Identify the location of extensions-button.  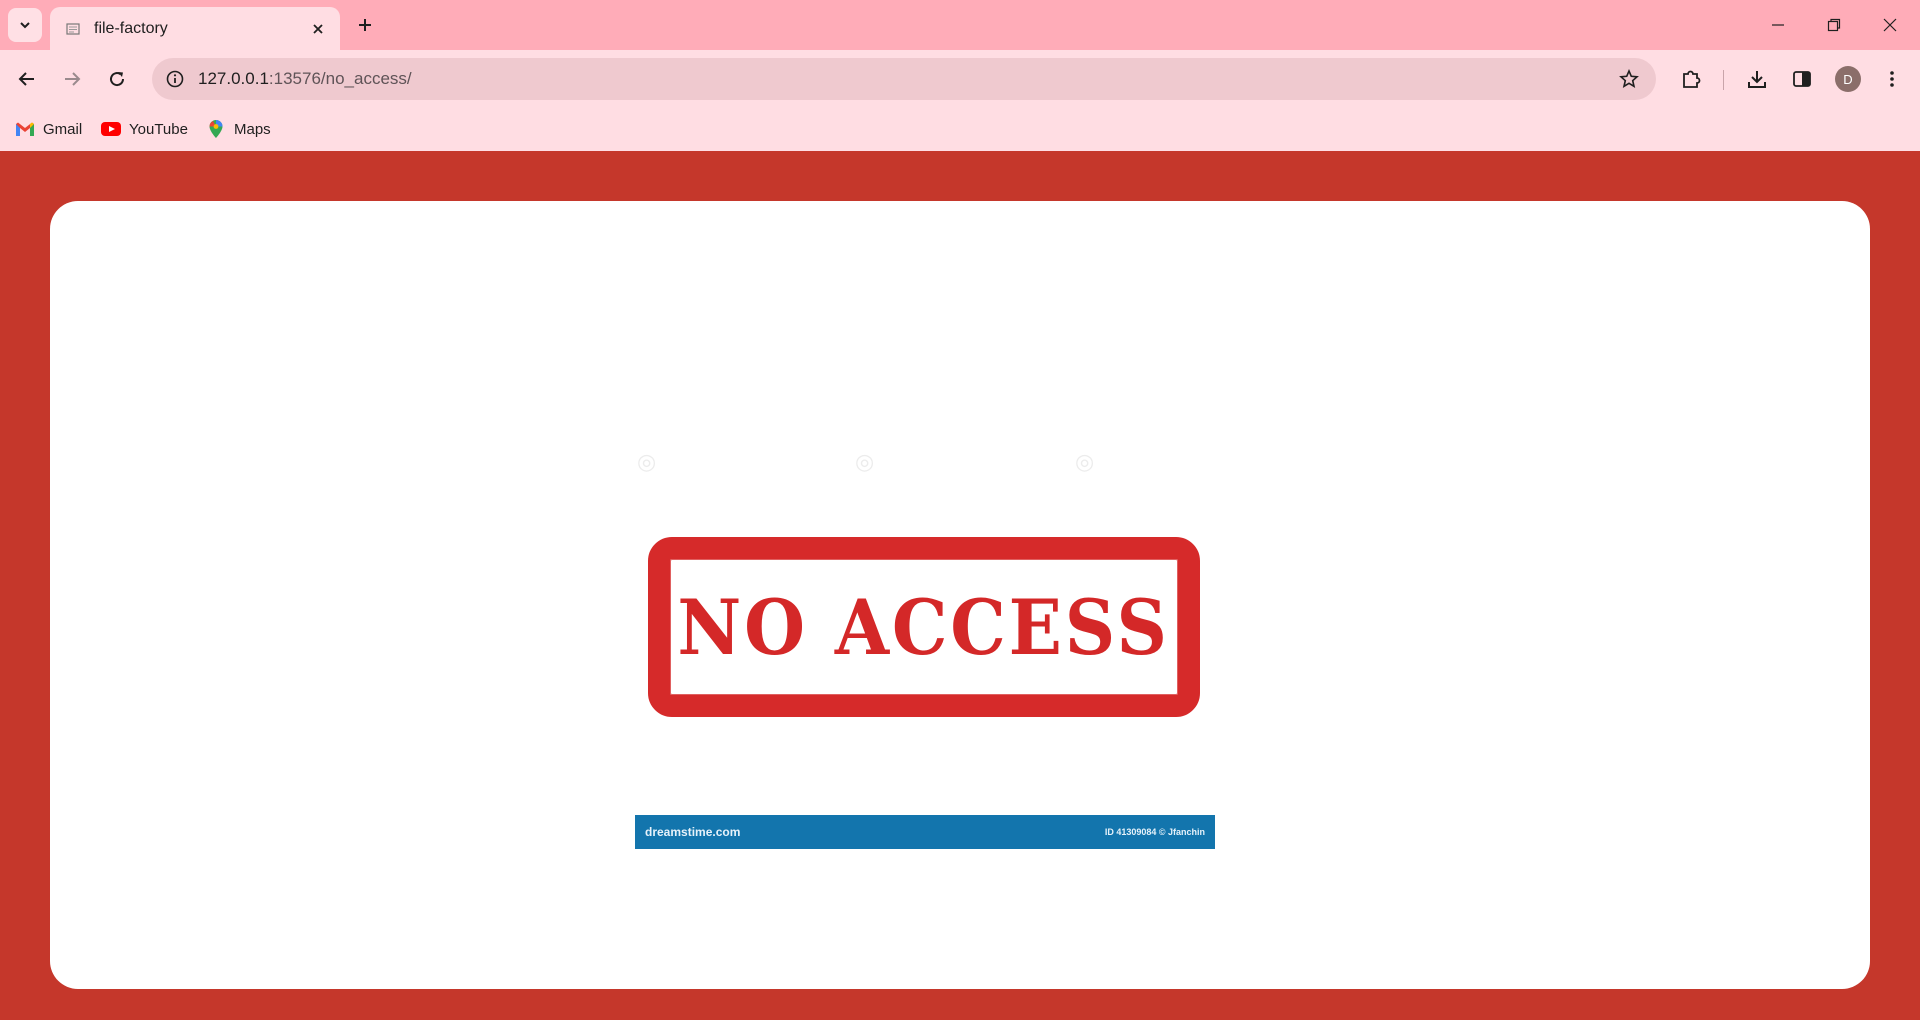
(1691, 79).